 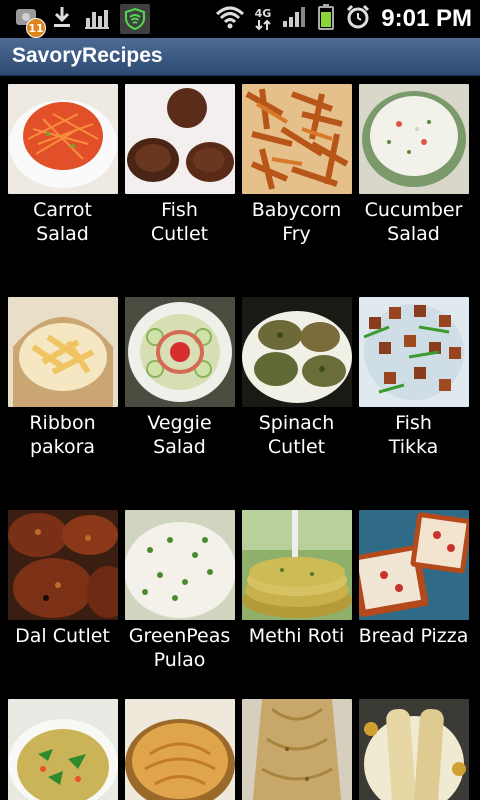 What do you see at coordinates (414, 352) in the screenshot?
I see `fish-tikka-image` at bounding box center [414, 352].